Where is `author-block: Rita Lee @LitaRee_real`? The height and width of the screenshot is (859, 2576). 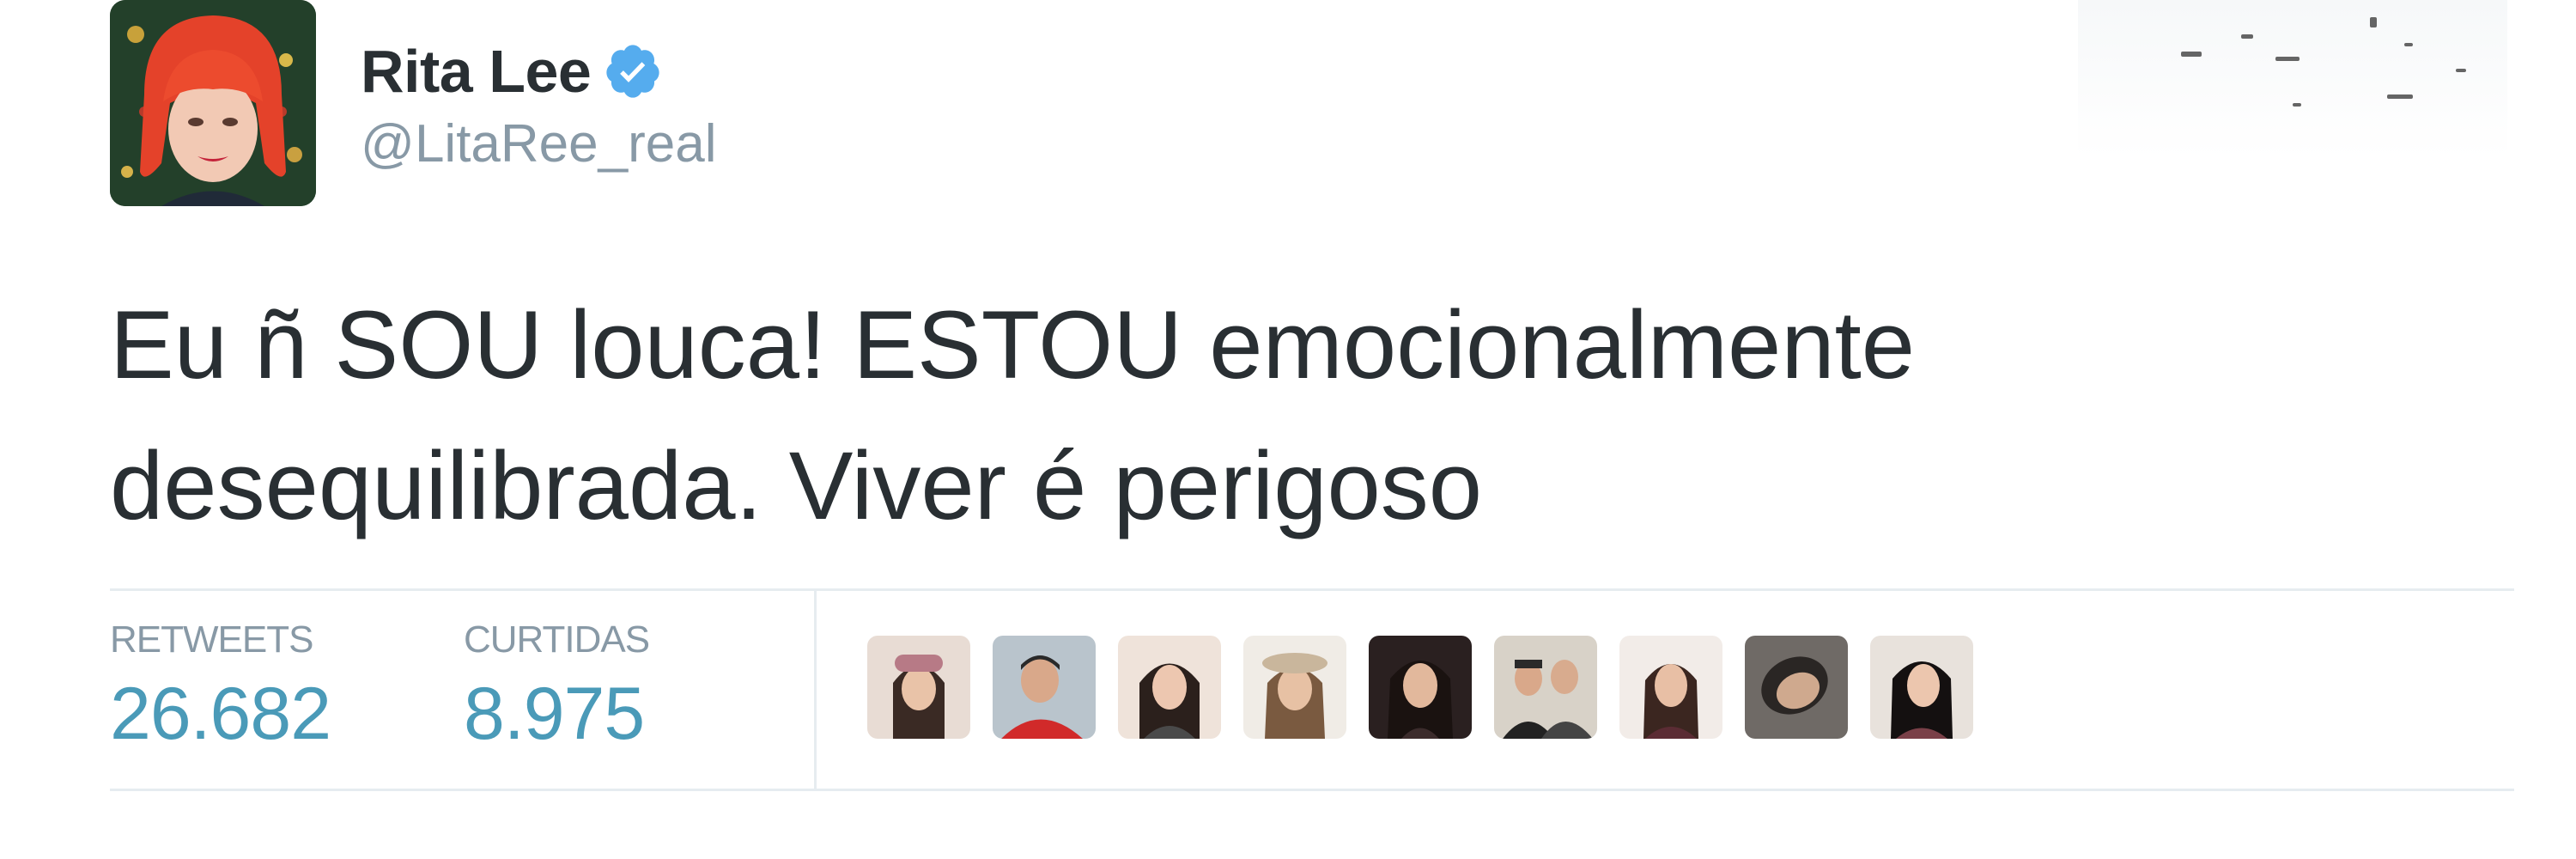
author-block: Rita Lee @LitaRee_real is located at coordinates (539, 104).